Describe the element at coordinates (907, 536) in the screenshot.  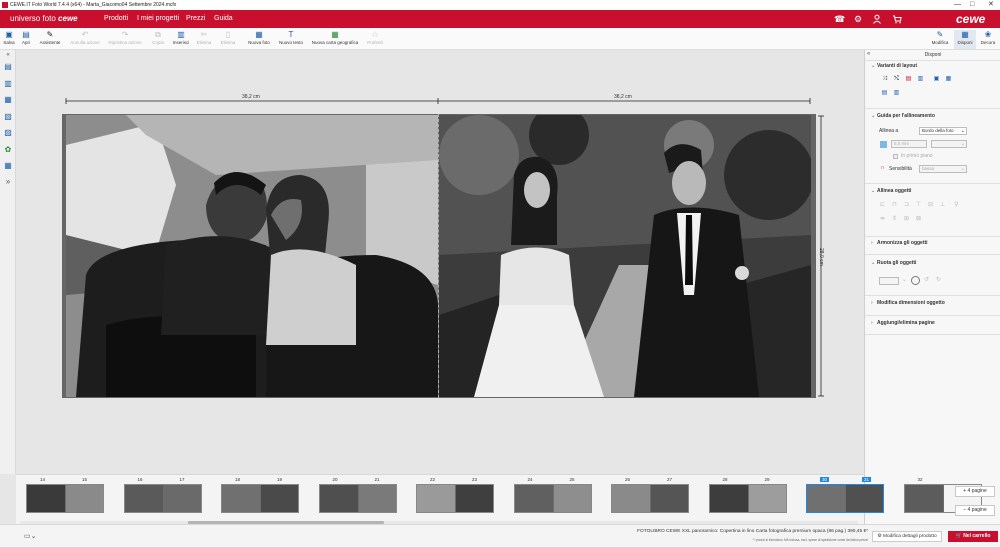
I see `modify-product-details-button: ⚙ Modifica dettagli prodotto` at that location.